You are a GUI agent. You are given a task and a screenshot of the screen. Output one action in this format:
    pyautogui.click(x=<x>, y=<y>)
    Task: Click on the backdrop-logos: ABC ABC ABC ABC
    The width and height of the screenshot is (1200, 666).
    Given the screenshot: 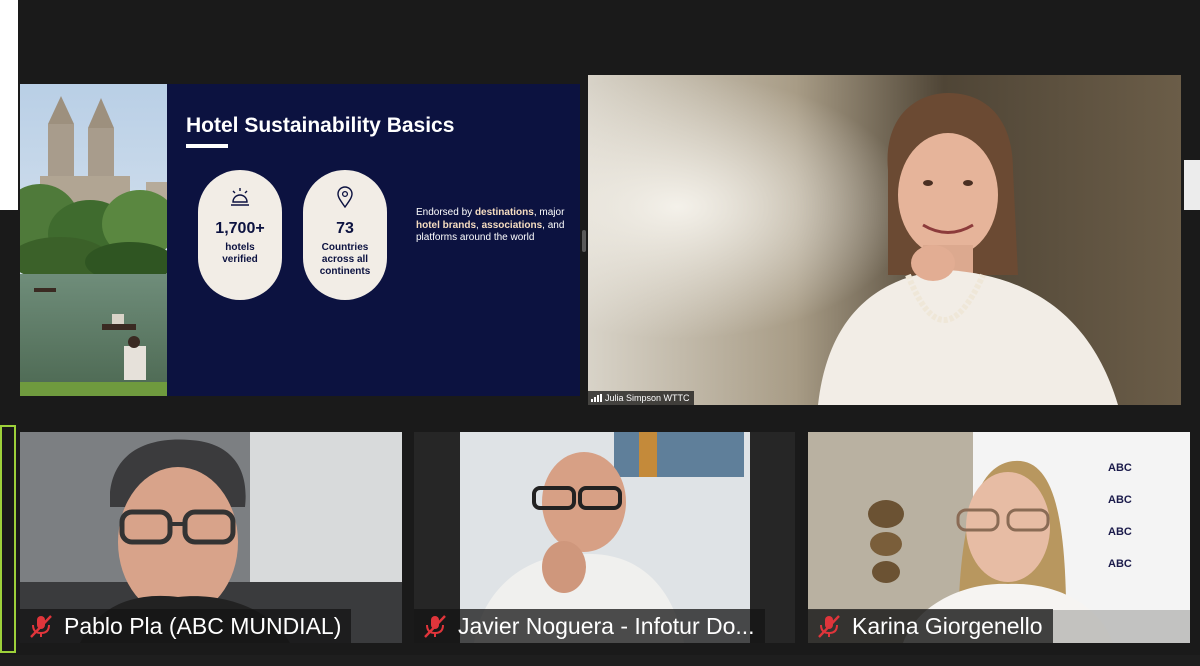 What is the action you would take?
    pyautogui.click(x=1143, y=516)
    